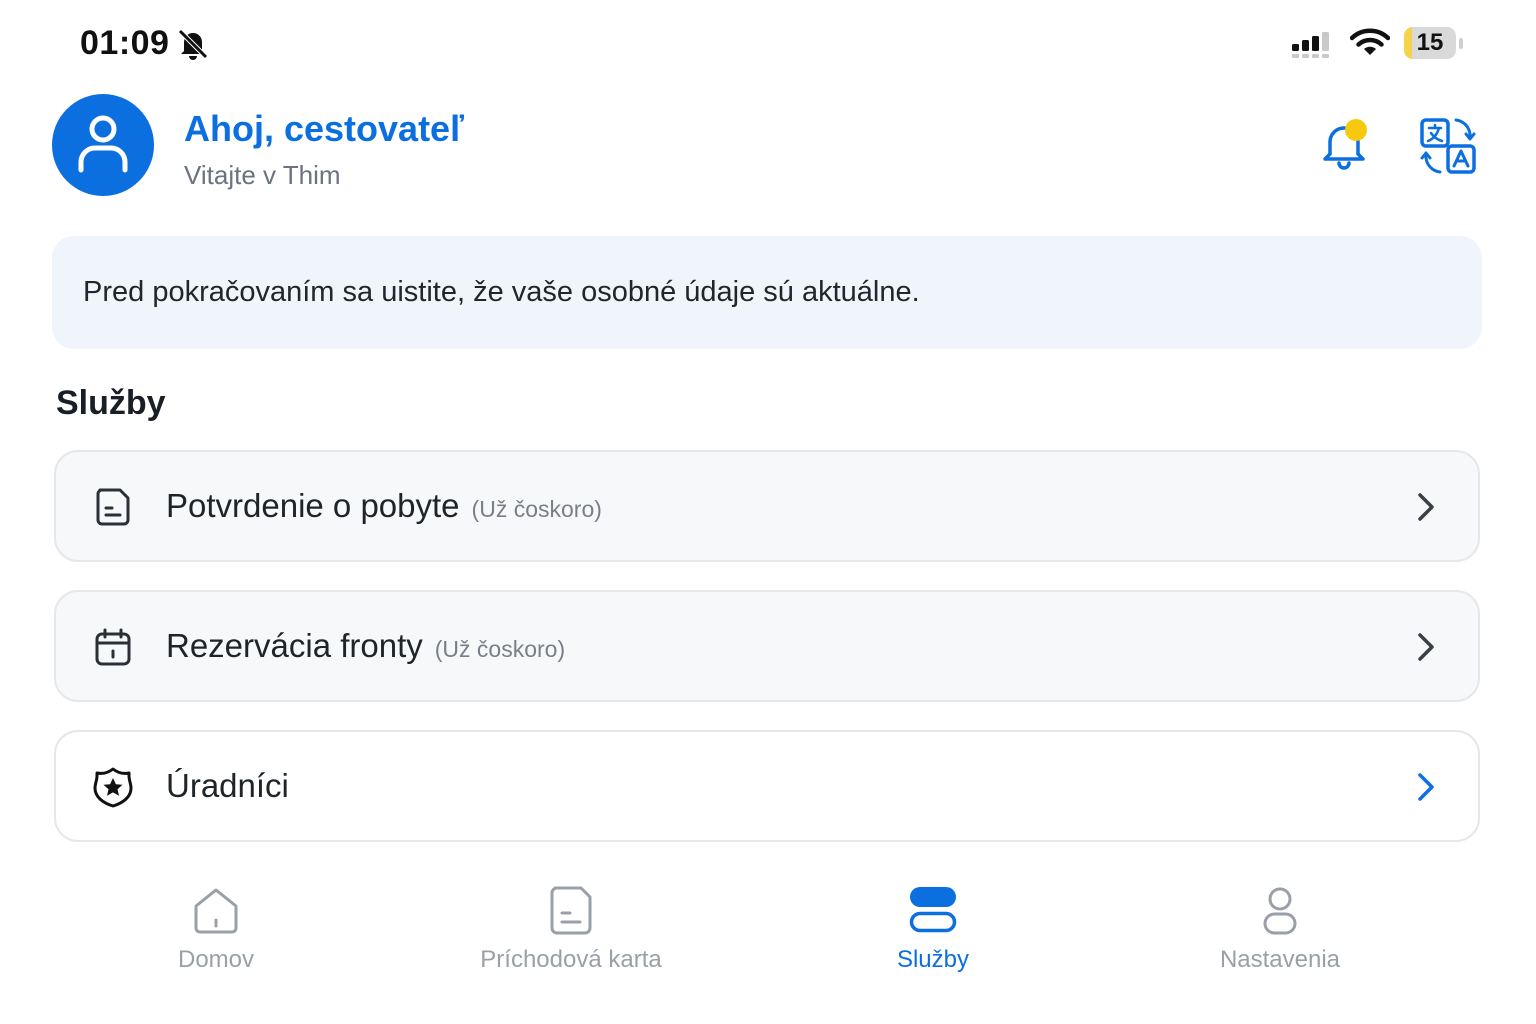 The height and width of the screenshot is (1024, 1536). I want to click on nav-tab-settings: Nastavenia, so click(1280, 933).